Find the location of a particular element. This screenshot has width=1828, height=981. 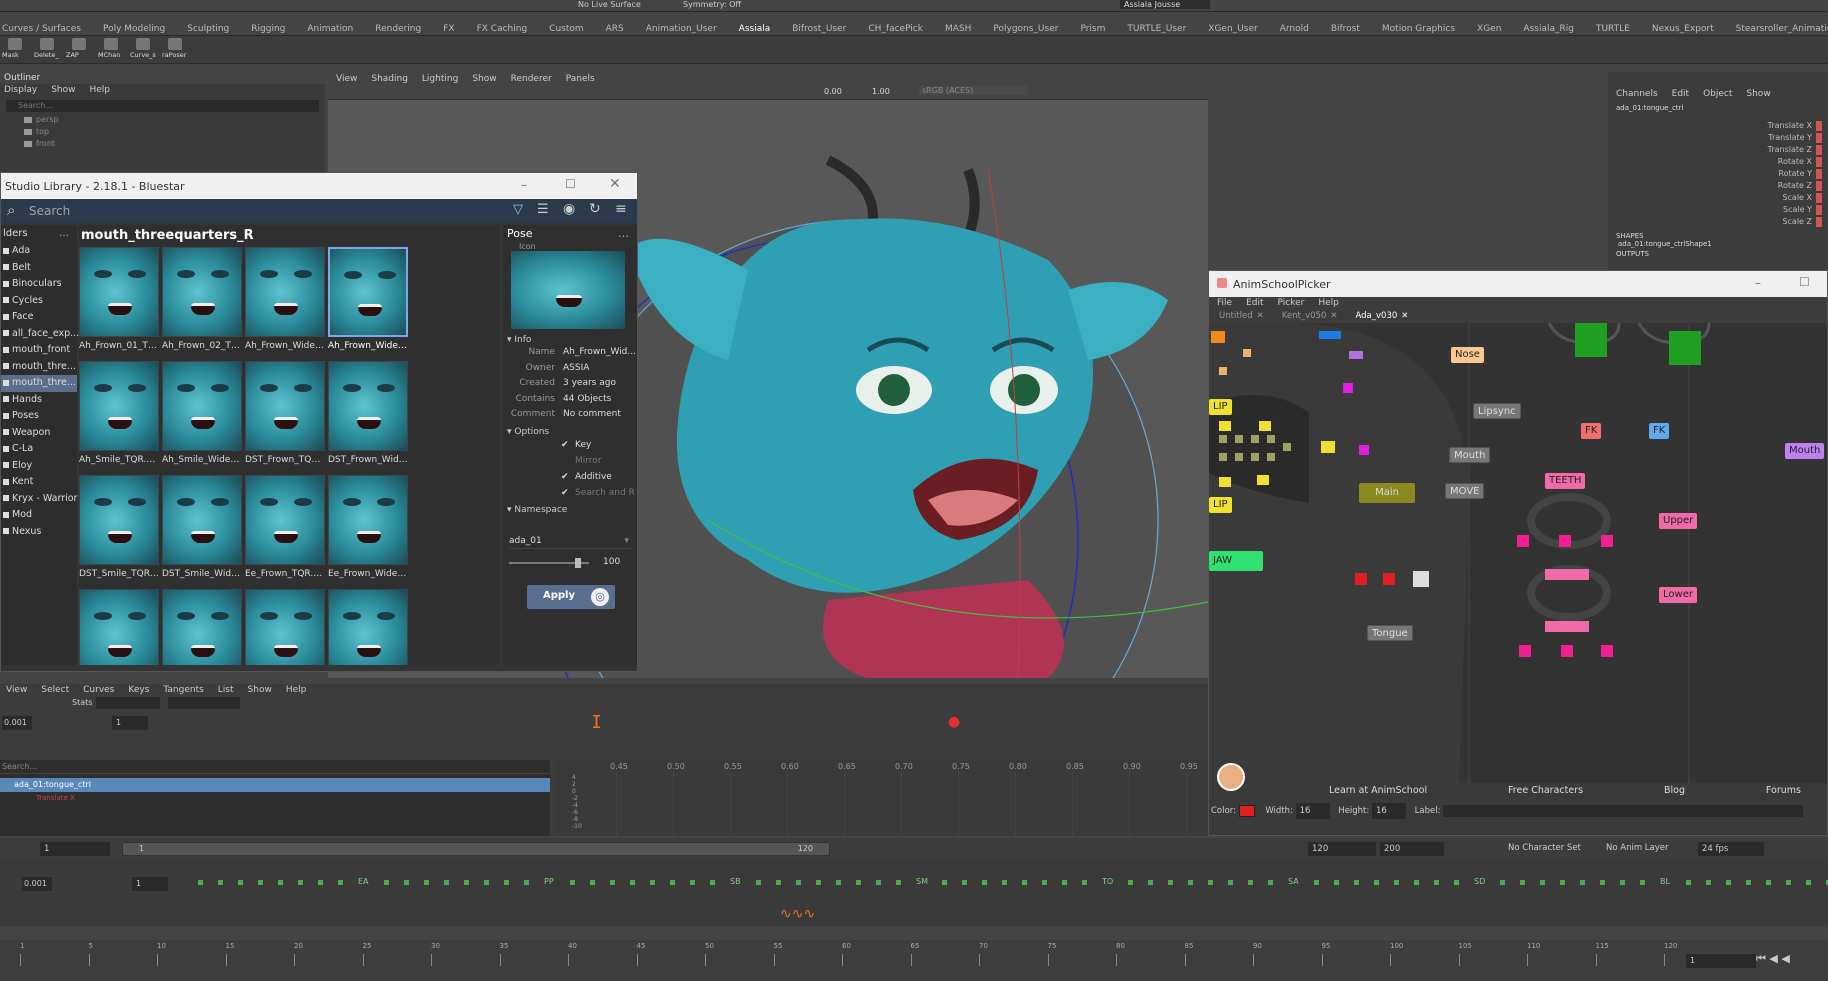

shelf-button: Mask is located at coordinates (16, 50).